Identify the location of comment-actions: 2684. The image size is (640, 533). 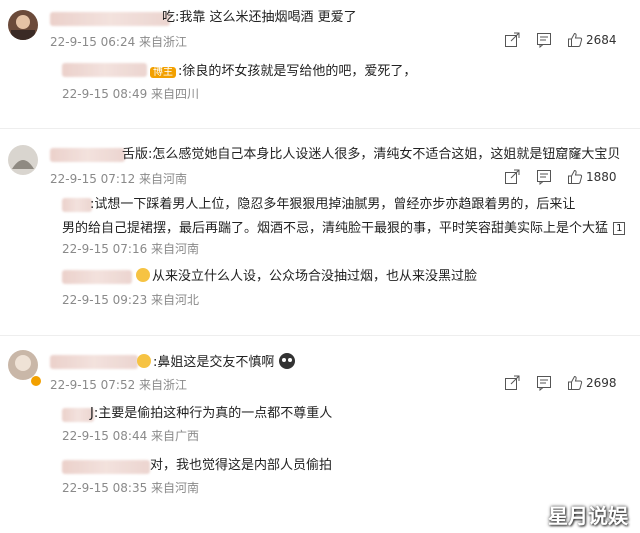
(560, 40).